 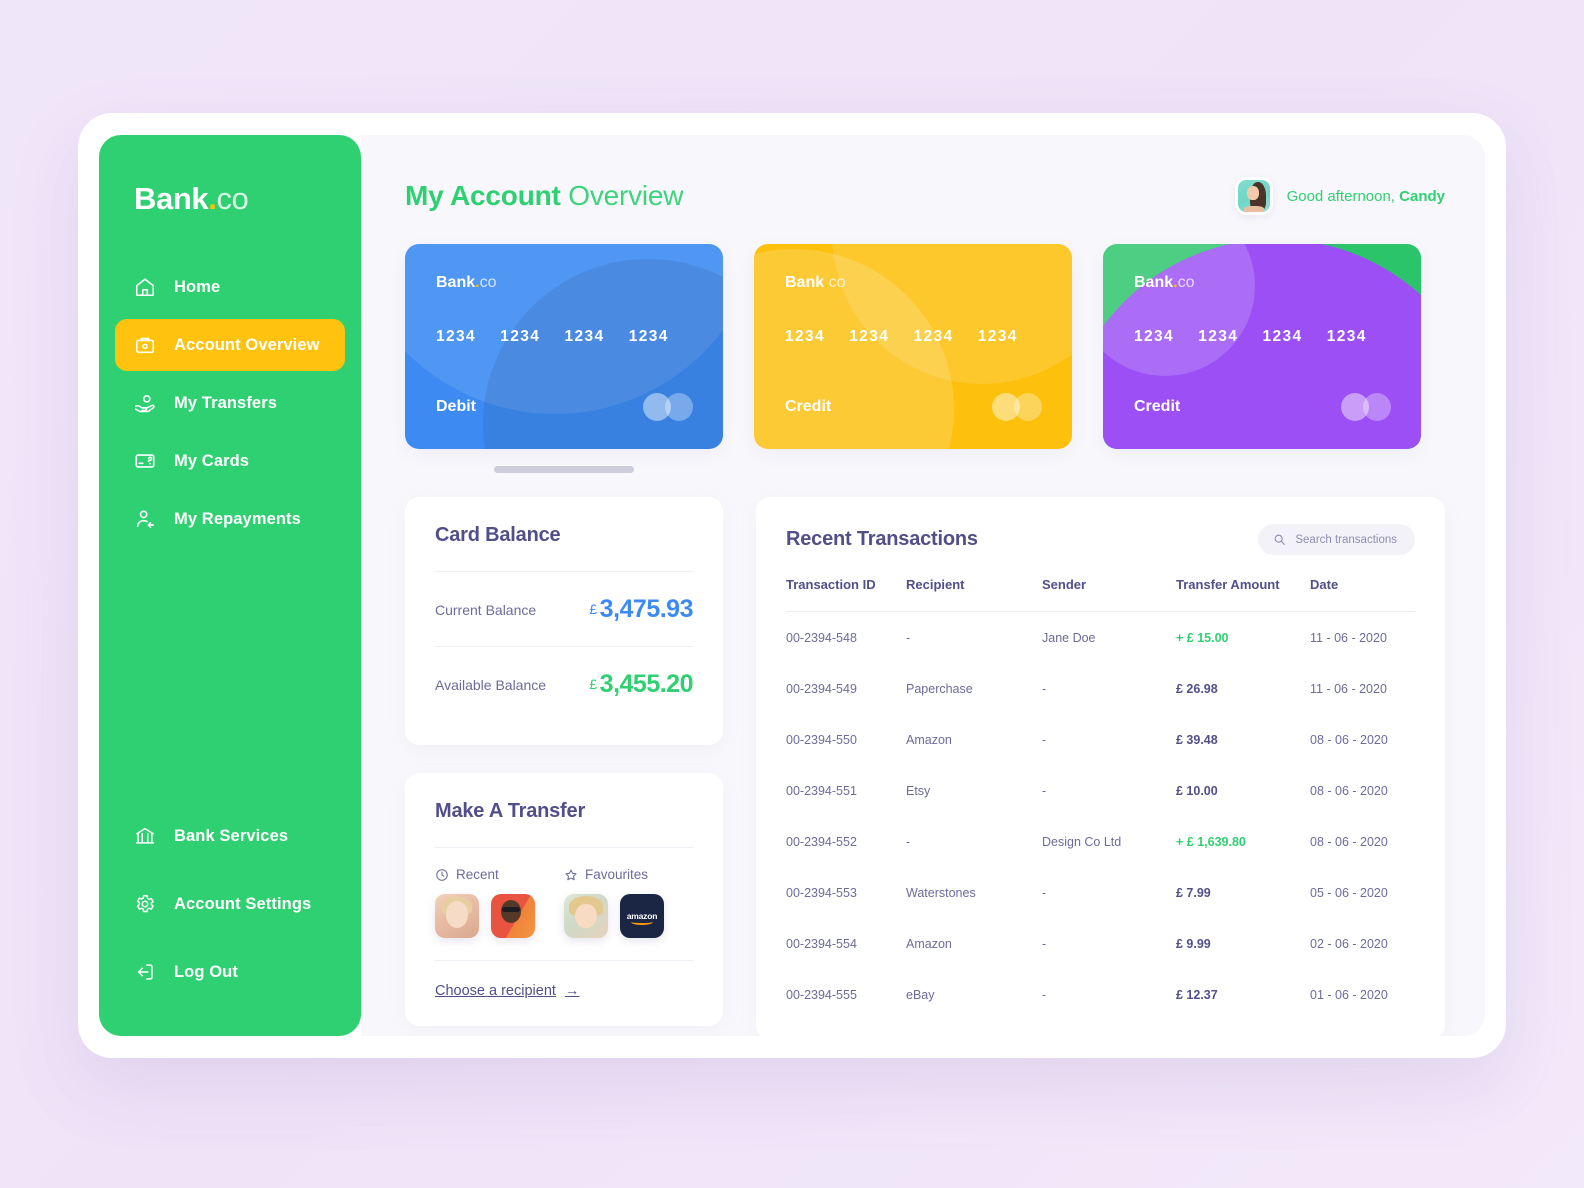 I want to click on sidebar-item-label: Bank Services, so click(x=231, y=835).